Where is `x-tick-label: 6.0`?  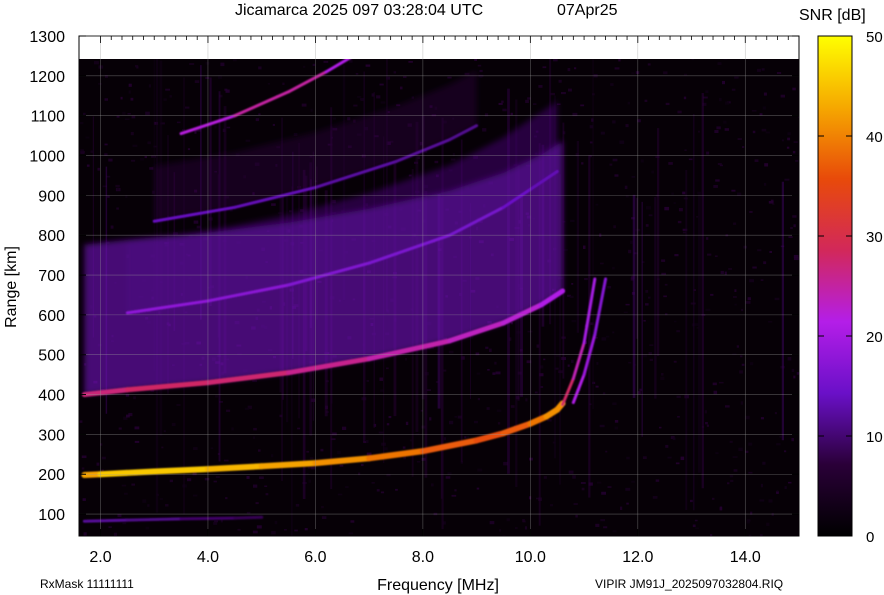
x-tick-label: 6.0 is located at coordinates (315, 557).